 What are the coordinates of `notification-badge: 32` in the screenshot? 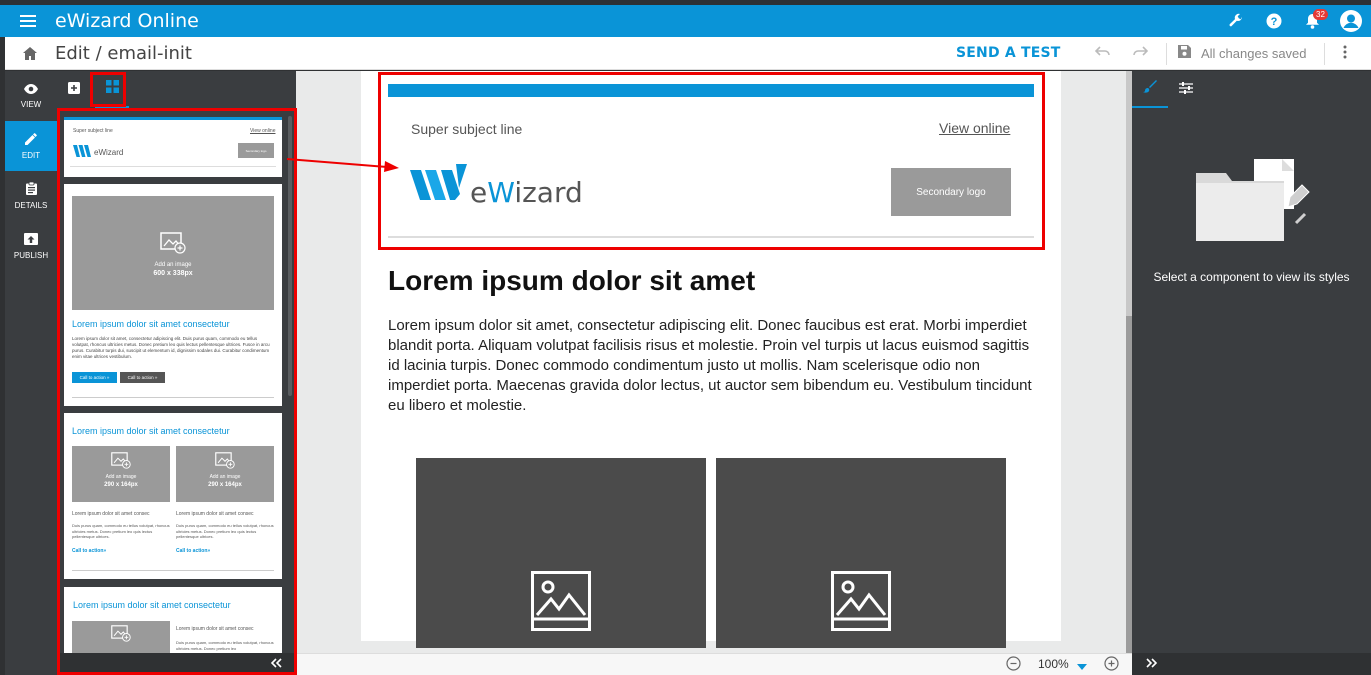 It's located at (1320, 14).